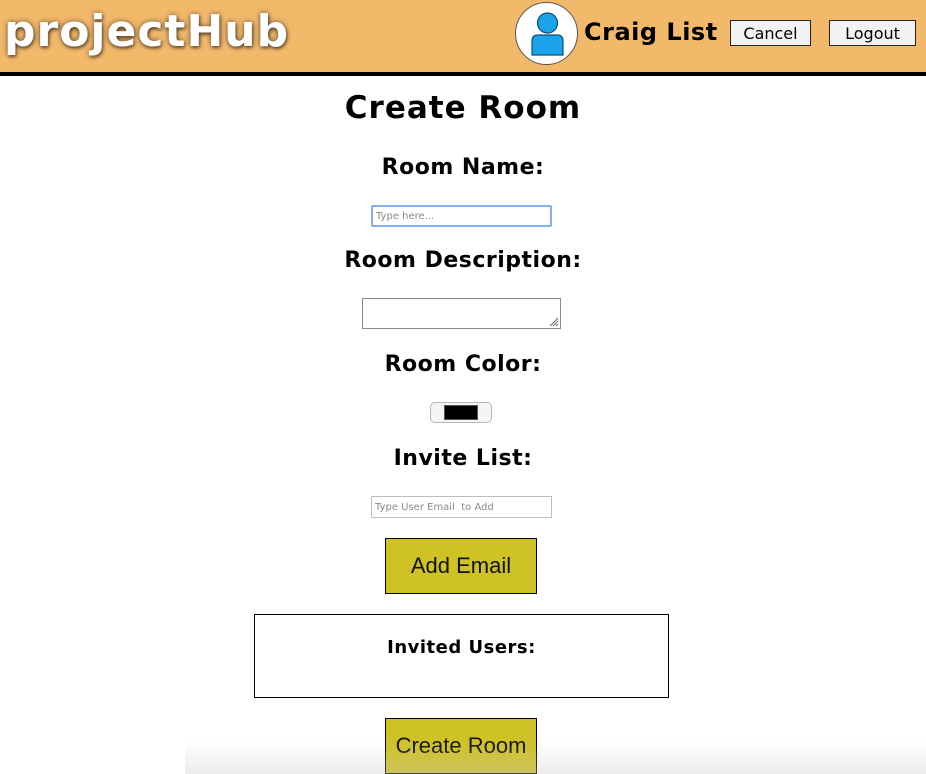  What do you see at coordinates (463, 458) in the screenshot?
I see `invite-list-label: Invite List:` at bounding box center [463, 458].